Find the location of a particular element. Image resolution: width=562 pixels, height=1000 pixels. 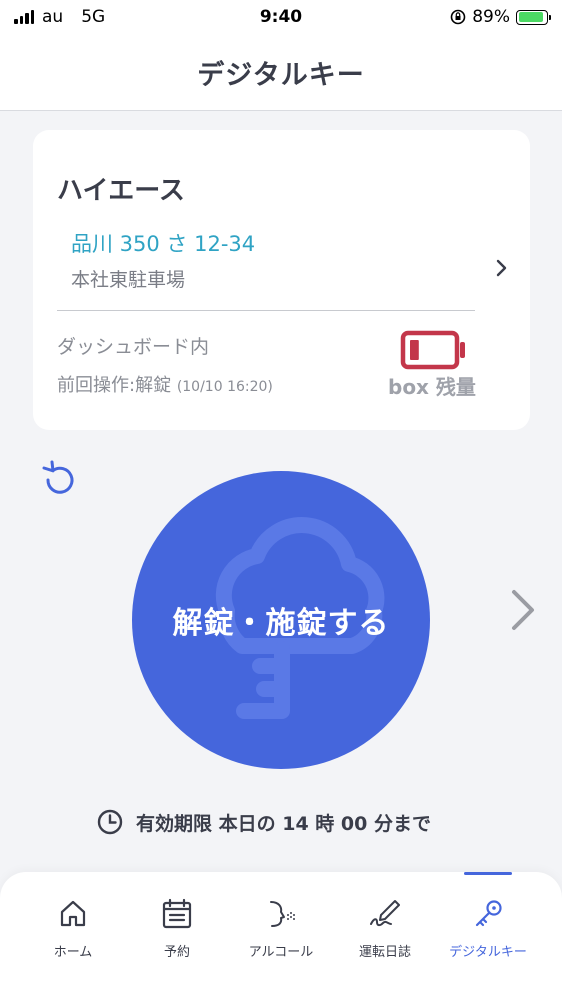

tab-bar: ホーム 予約 アルコール 運転日誌 デジタルキー is located at coordinates (281, 936).